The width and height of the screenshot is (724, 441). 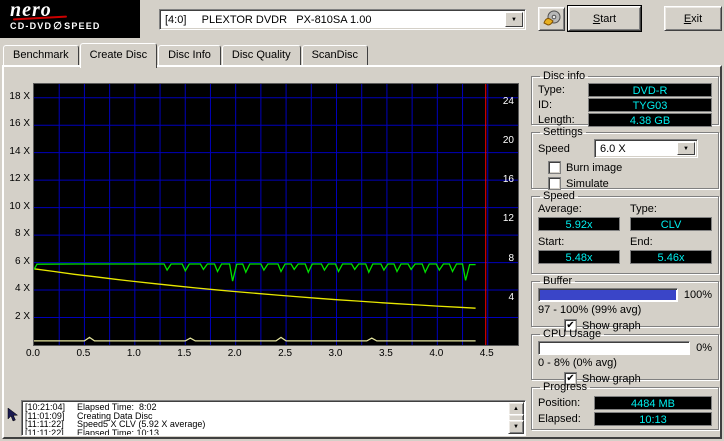 I want to click on speed-type-value: CLV, so click(x=671, y=224).